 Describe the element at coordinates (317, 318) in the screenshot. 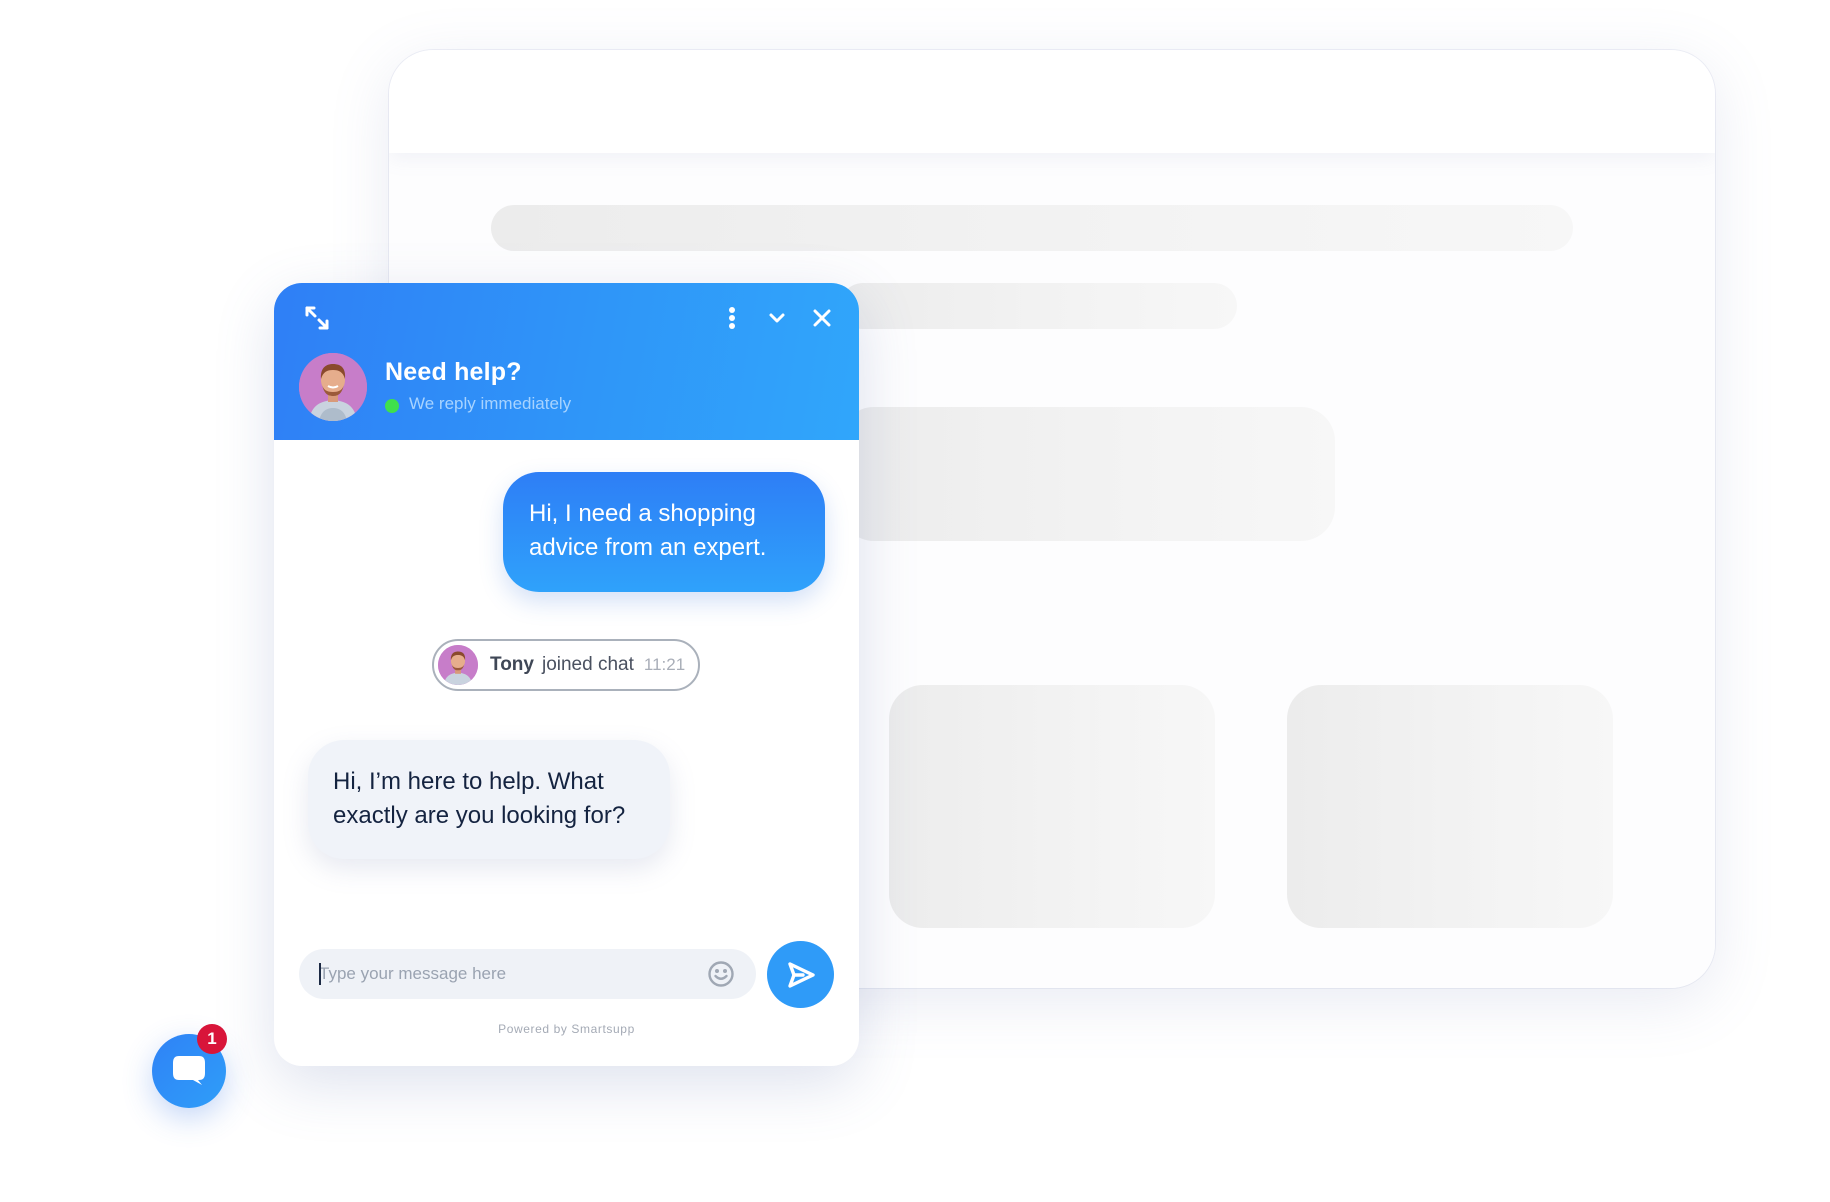

I see `expand-icon` at that location.